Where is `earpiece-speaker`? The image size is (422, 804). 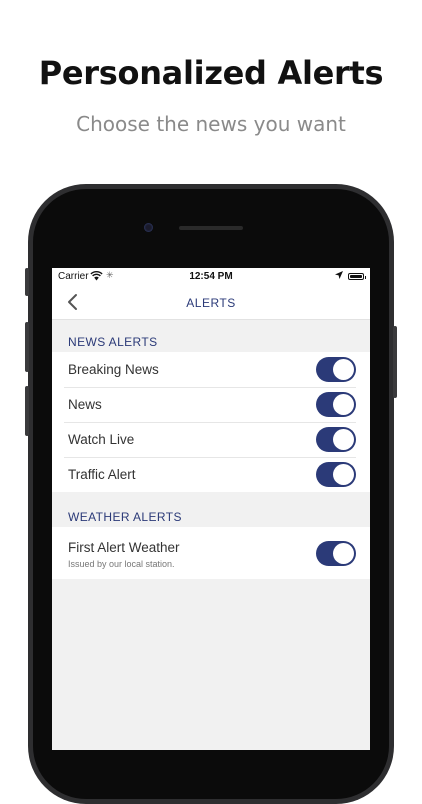 earpiece-speaker is located at coordinates (211, 228).